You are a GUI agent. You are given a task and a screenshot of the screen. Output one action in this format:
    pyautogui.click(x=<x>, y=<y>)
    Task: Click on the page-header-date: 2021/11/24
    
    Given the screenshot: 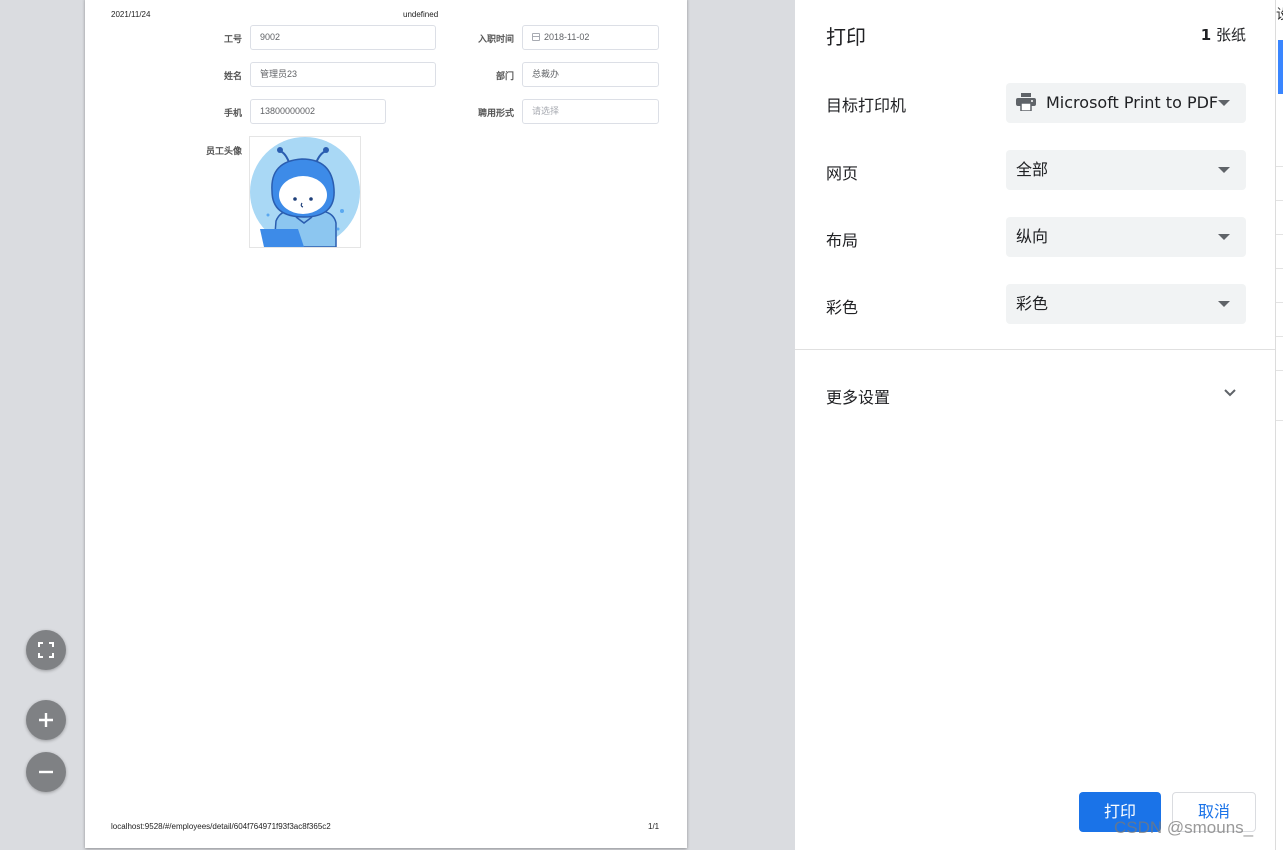 What is the action you would take?
    pyautogui.click(x=131, y=14)
    